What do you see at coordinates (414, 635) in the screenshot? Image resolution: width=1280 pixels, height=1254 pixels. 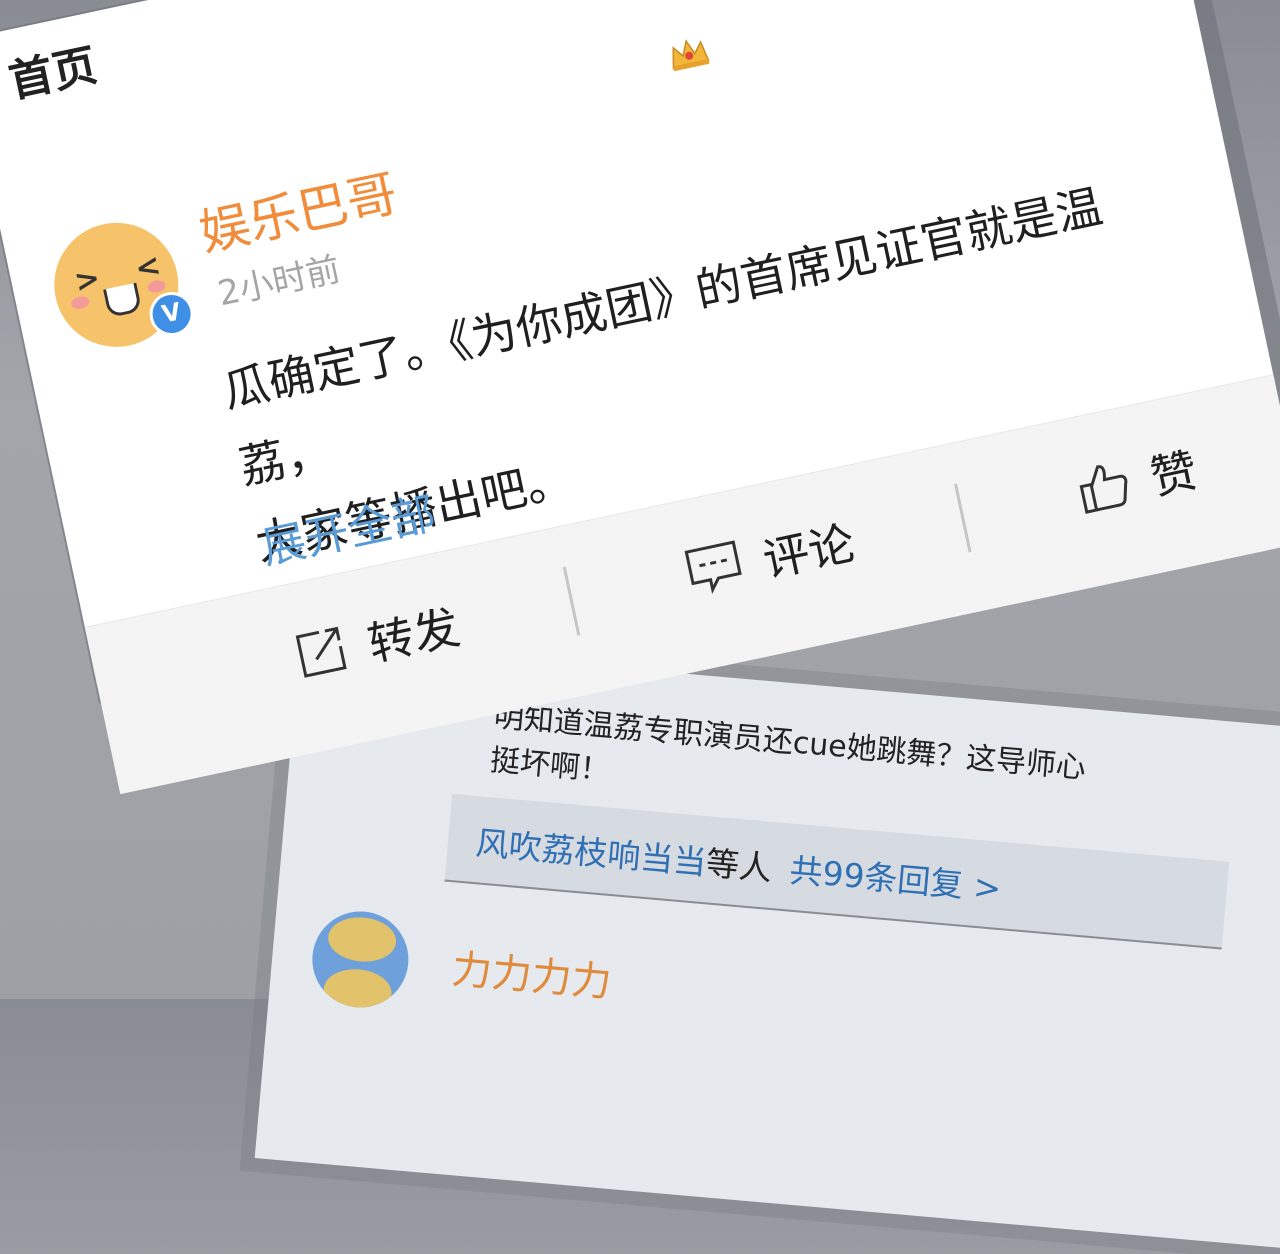 I see `repost-label: 转发` at bounding box center [414, 635].